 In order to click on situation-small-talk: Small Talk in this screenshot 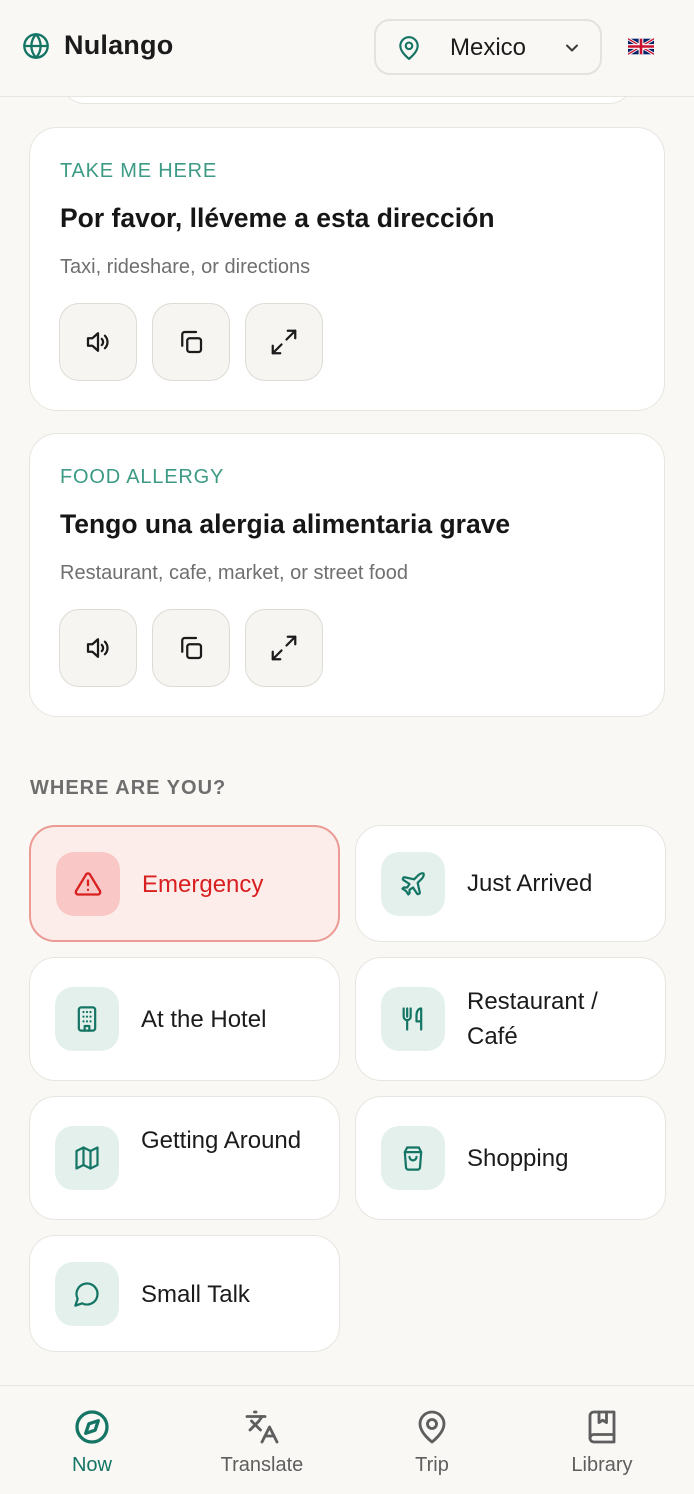, I will do `click(184, 1293)`.